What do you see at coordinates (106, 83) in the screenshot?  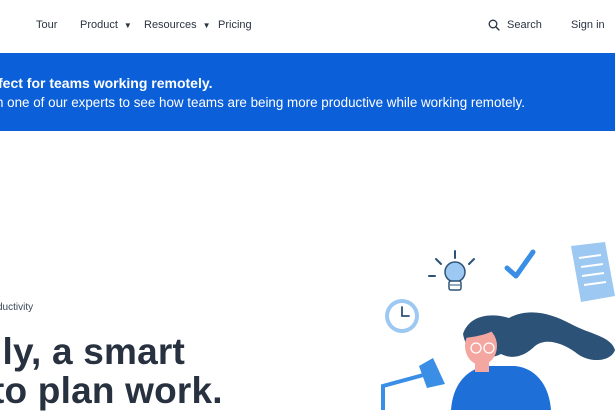 I see `banner-title: fect for teams working remotely.` at bounding box center [106, 83].